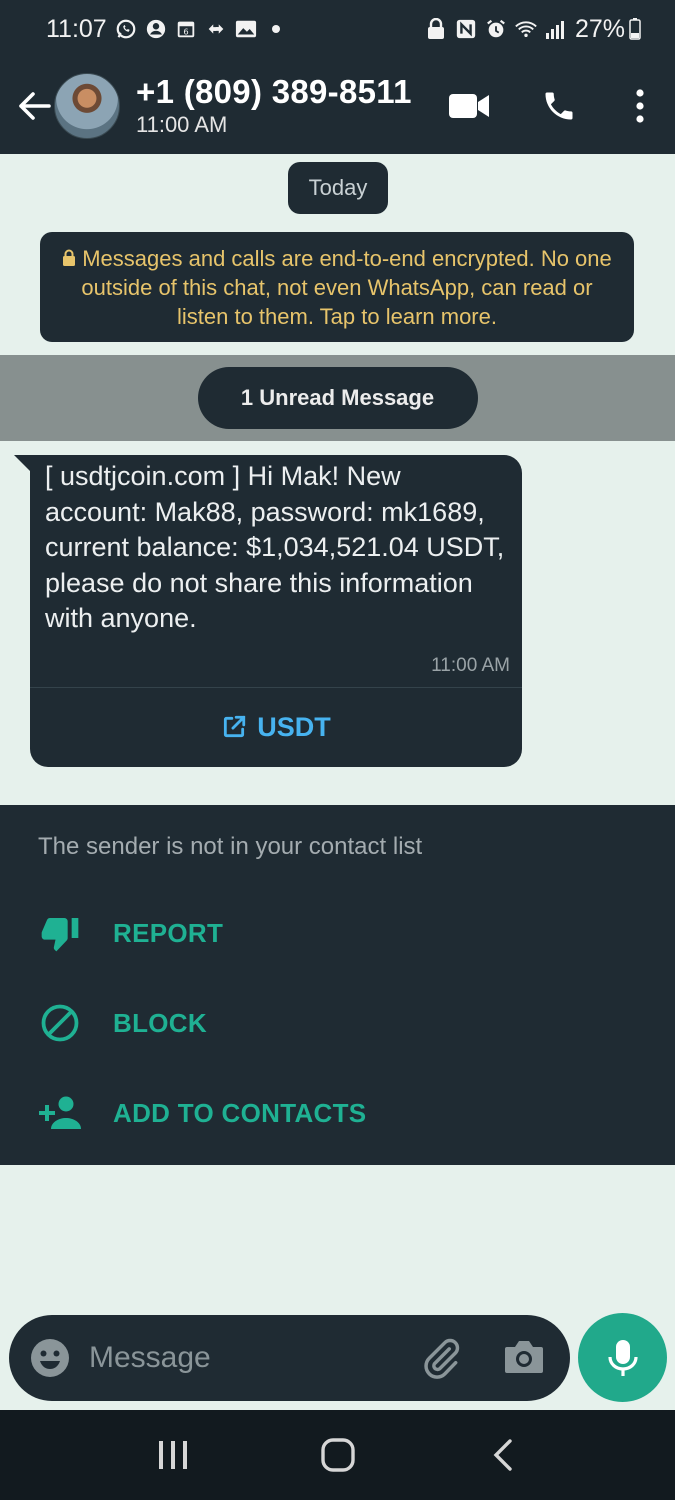 This screenshot has height=1500, width=675. I want to click on system-back-button, so click(503, 1455).